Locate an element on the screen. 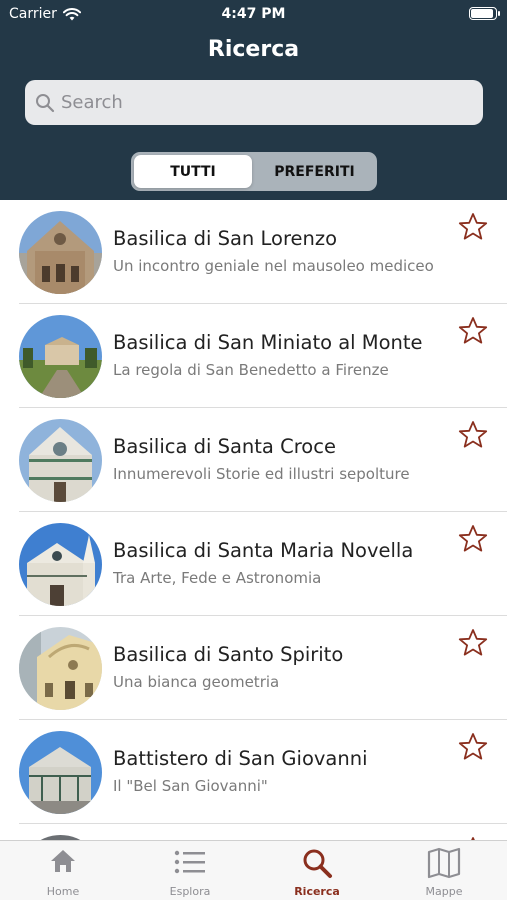 This screenshot has height=900, width=507. search-bar is located at coordinates (254, 102).